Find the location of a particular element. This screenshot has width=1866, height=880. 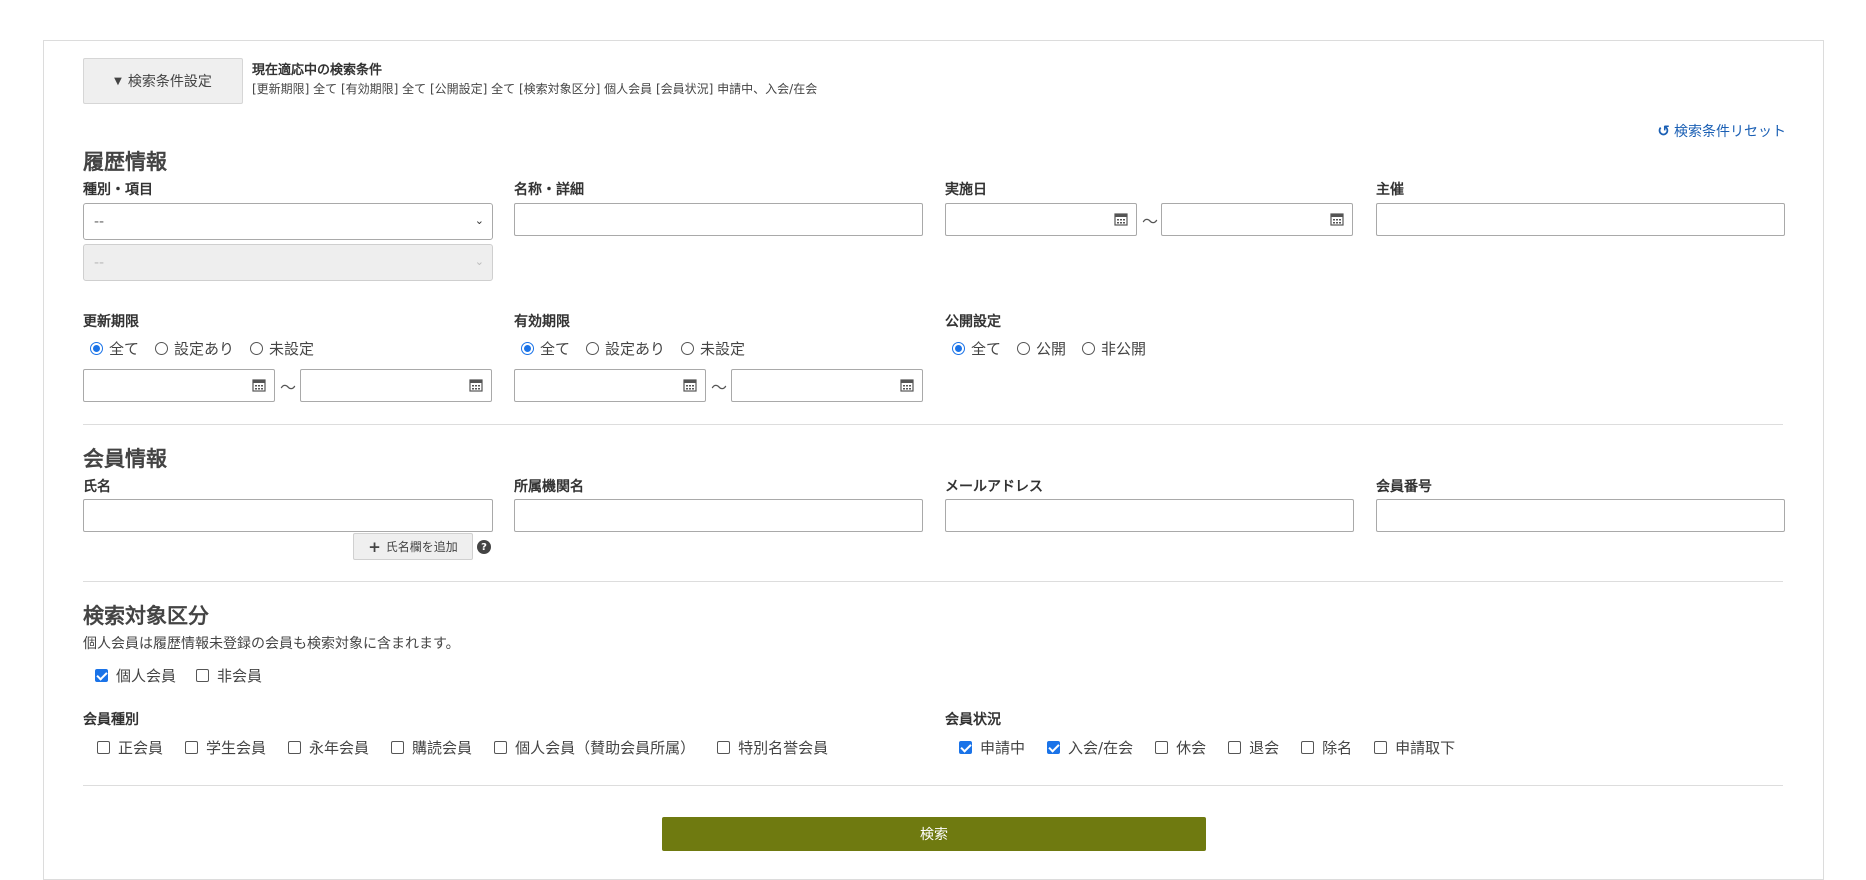

email-input is located at coordinates (1149, 515).